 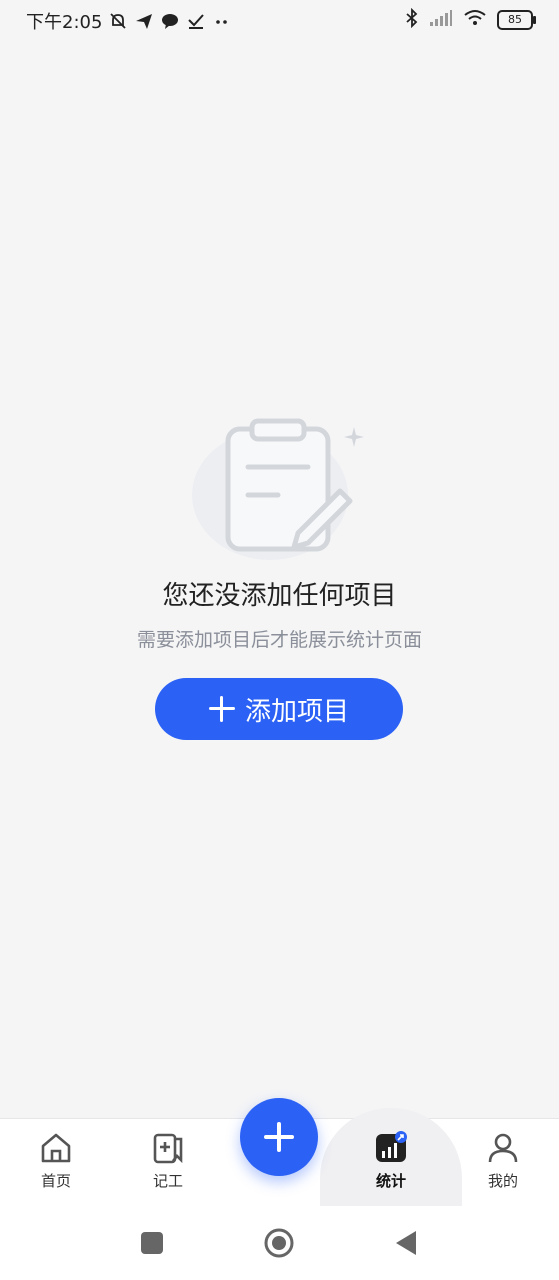 What do you see at coordinates (152, 1243) in the screenshot?
I see `recent-apps-icon` at bounding box center [152, 1243].